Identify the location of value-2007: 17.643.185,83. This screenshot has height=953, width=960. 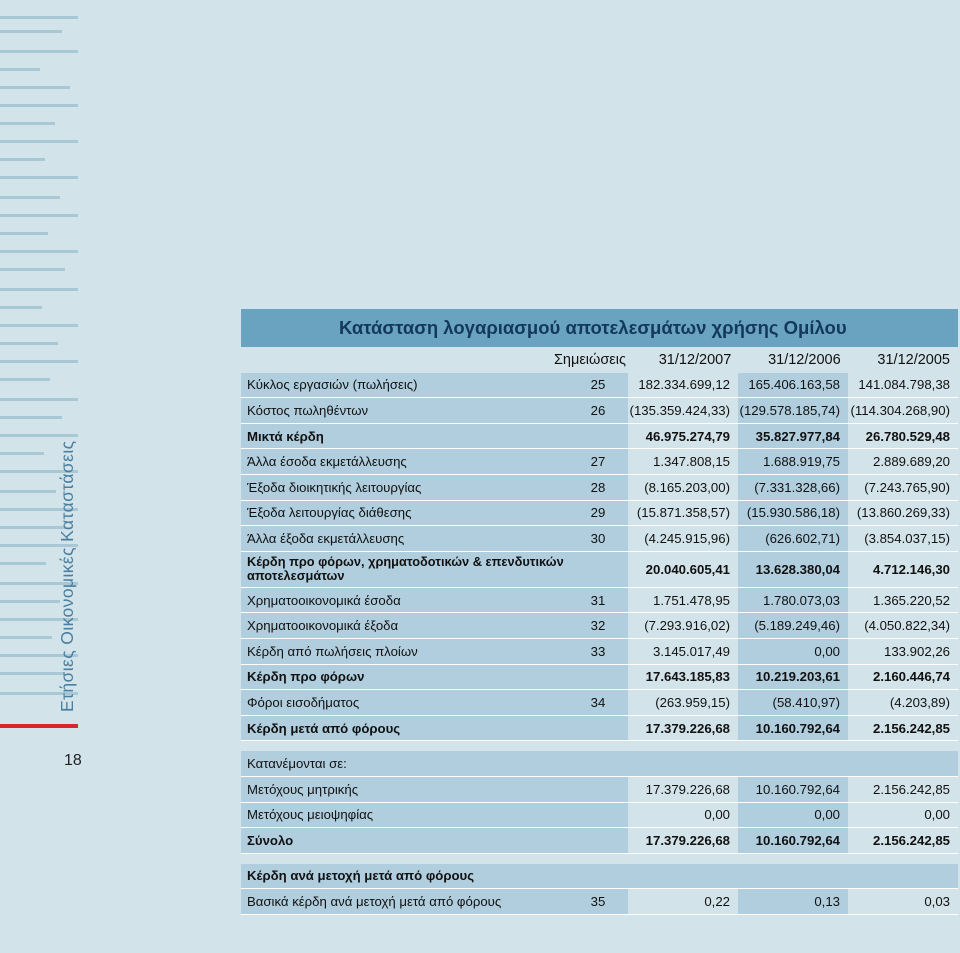
(683, 677).